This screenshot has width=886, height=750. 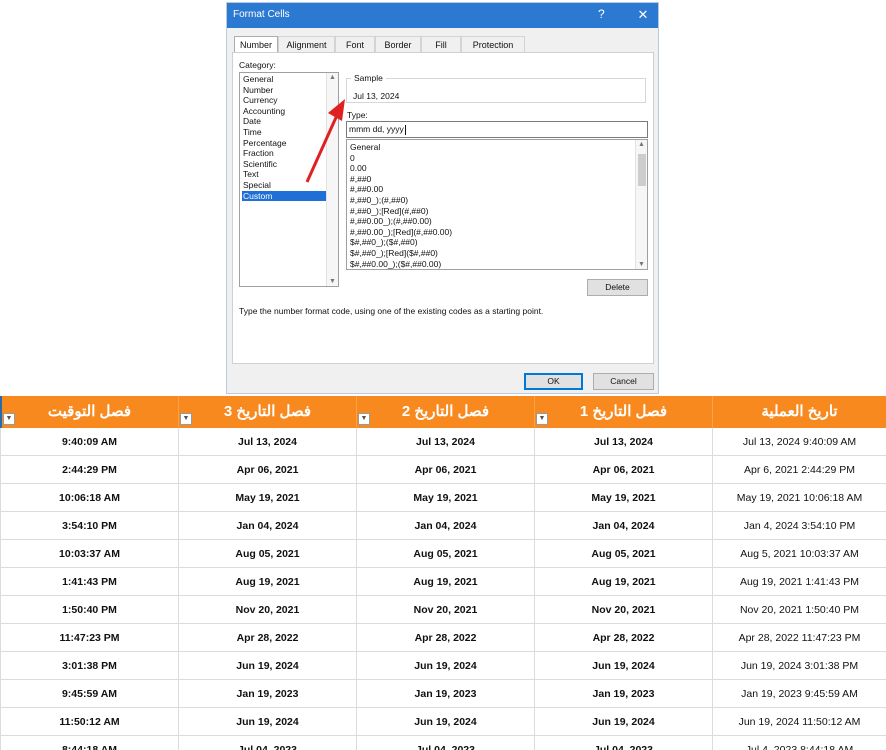 I want to click on table-cell: Jan 19, 2023 9:45:59 AM, so click(x=799, y=694).